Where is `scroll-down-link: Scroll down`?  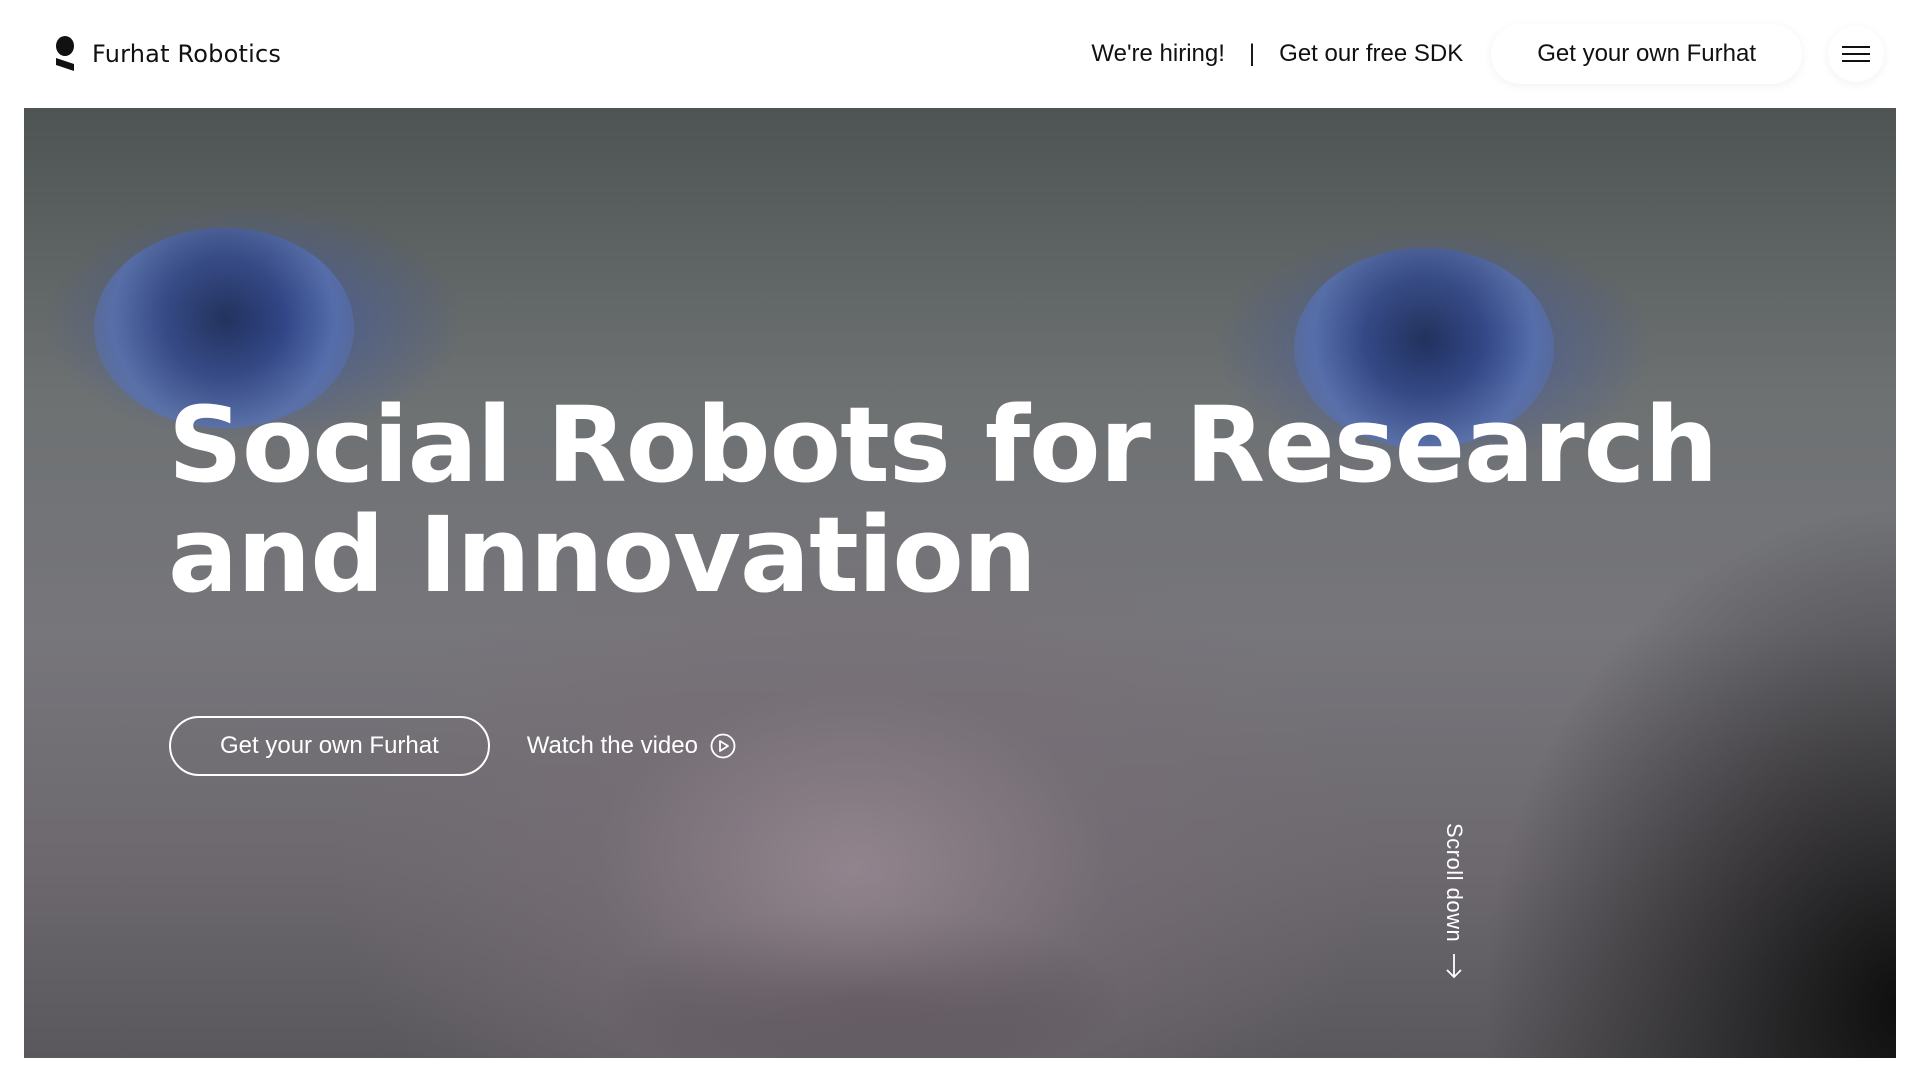
scroll-down-link: Scroll down is located at coordinates (1454, 901).